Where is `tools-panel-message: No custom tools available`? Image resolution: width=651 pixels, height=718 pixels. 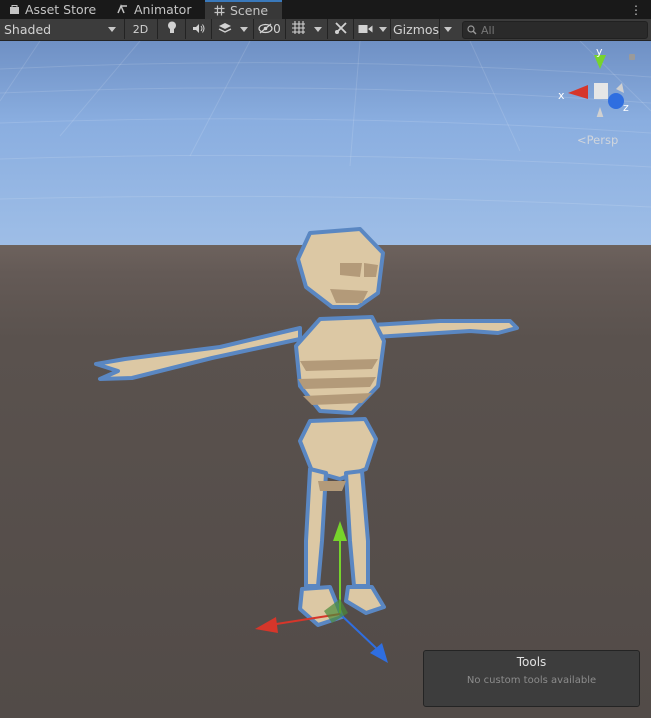 tools-panel-message: No custom tools available is located at coordinates (531, 680).